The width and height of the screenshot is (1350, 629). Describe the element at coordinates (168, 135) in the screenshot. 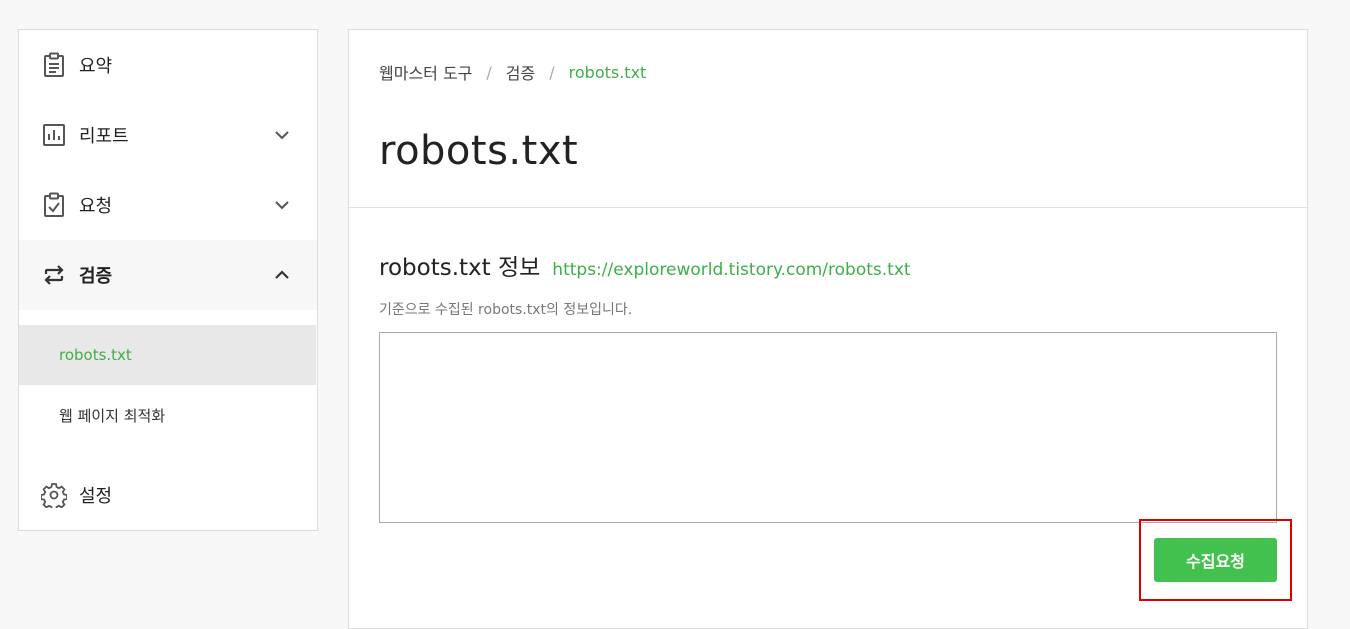

I see `sidebar-item-report: 리포트` at that location.